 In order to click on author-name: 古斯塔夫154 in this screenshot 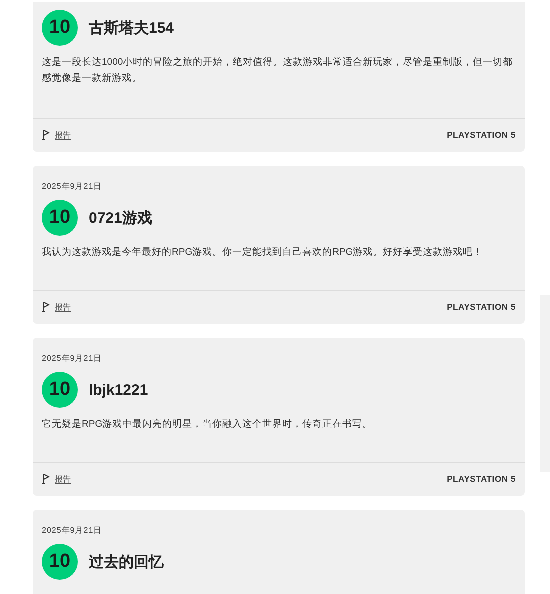, I will do `click(131, 28)`.